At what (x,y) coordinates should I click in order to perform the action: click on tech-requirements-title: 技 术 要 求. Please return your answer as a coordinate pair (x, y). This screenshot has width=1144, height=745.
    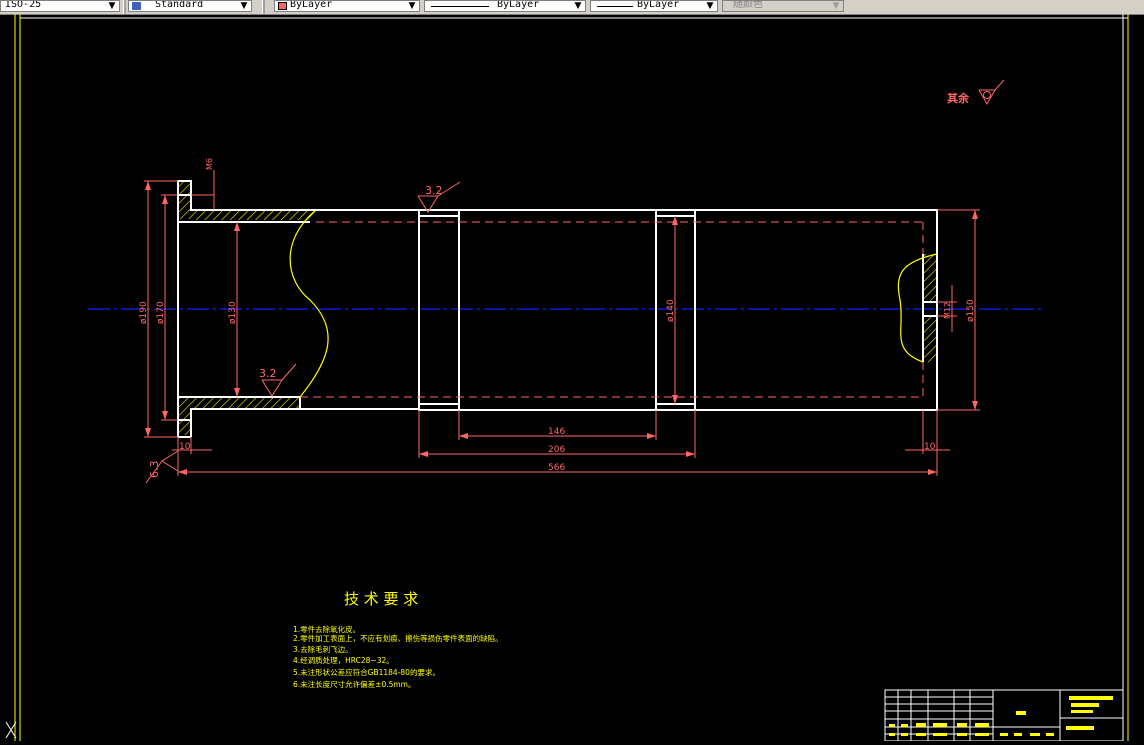
    Looking at the image, I should click on (381, 599).